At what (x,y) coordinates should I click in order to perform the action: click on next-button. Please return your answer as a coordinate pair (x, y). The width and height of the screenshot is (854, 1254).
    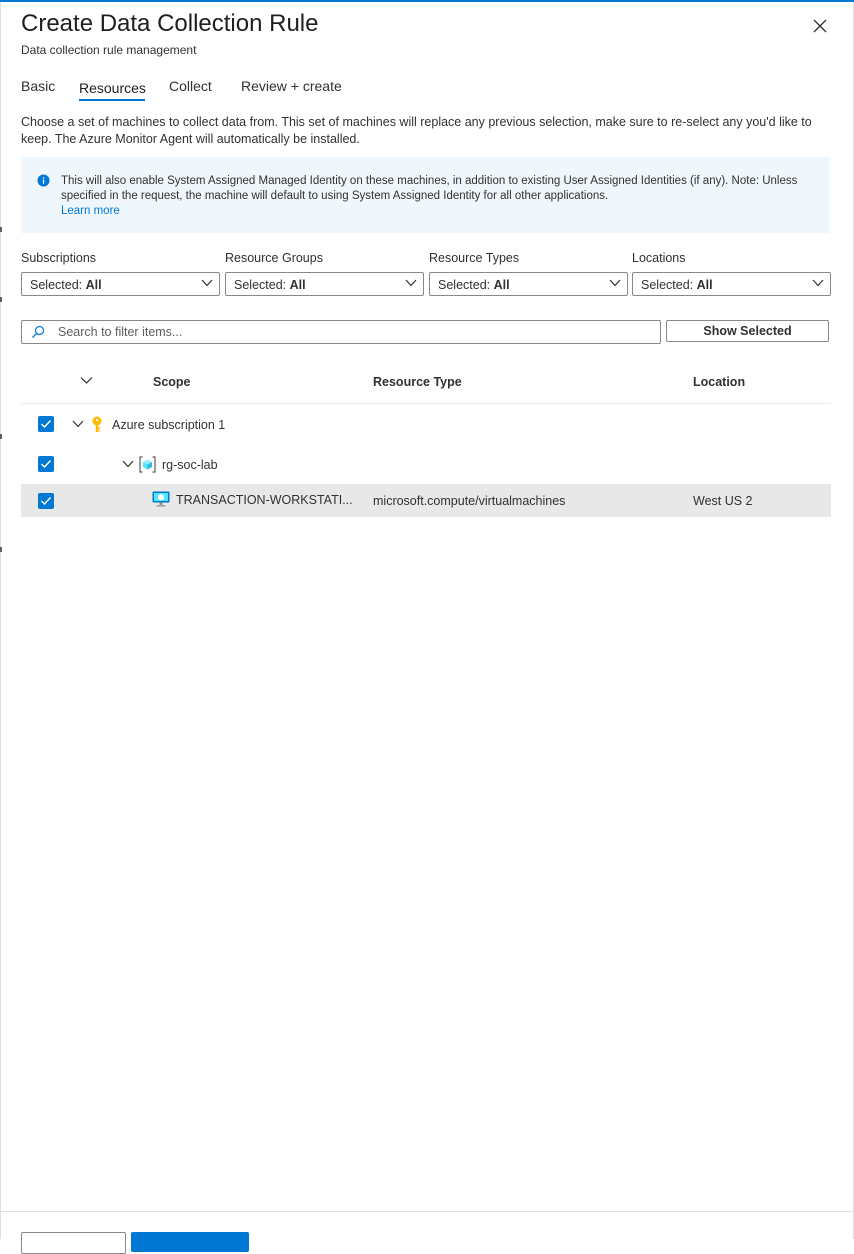
    Looking at the image, I should click on (190, 1242).